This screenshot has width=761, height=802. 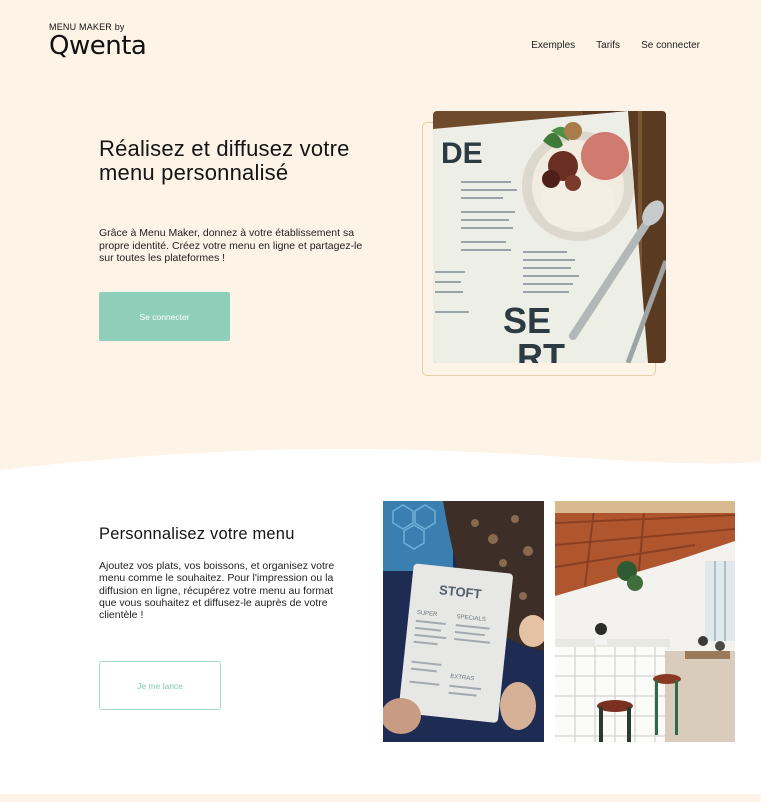 I want to click on main-nav: Exemples Tarifs Se connecter, so click(x=615, y=45).